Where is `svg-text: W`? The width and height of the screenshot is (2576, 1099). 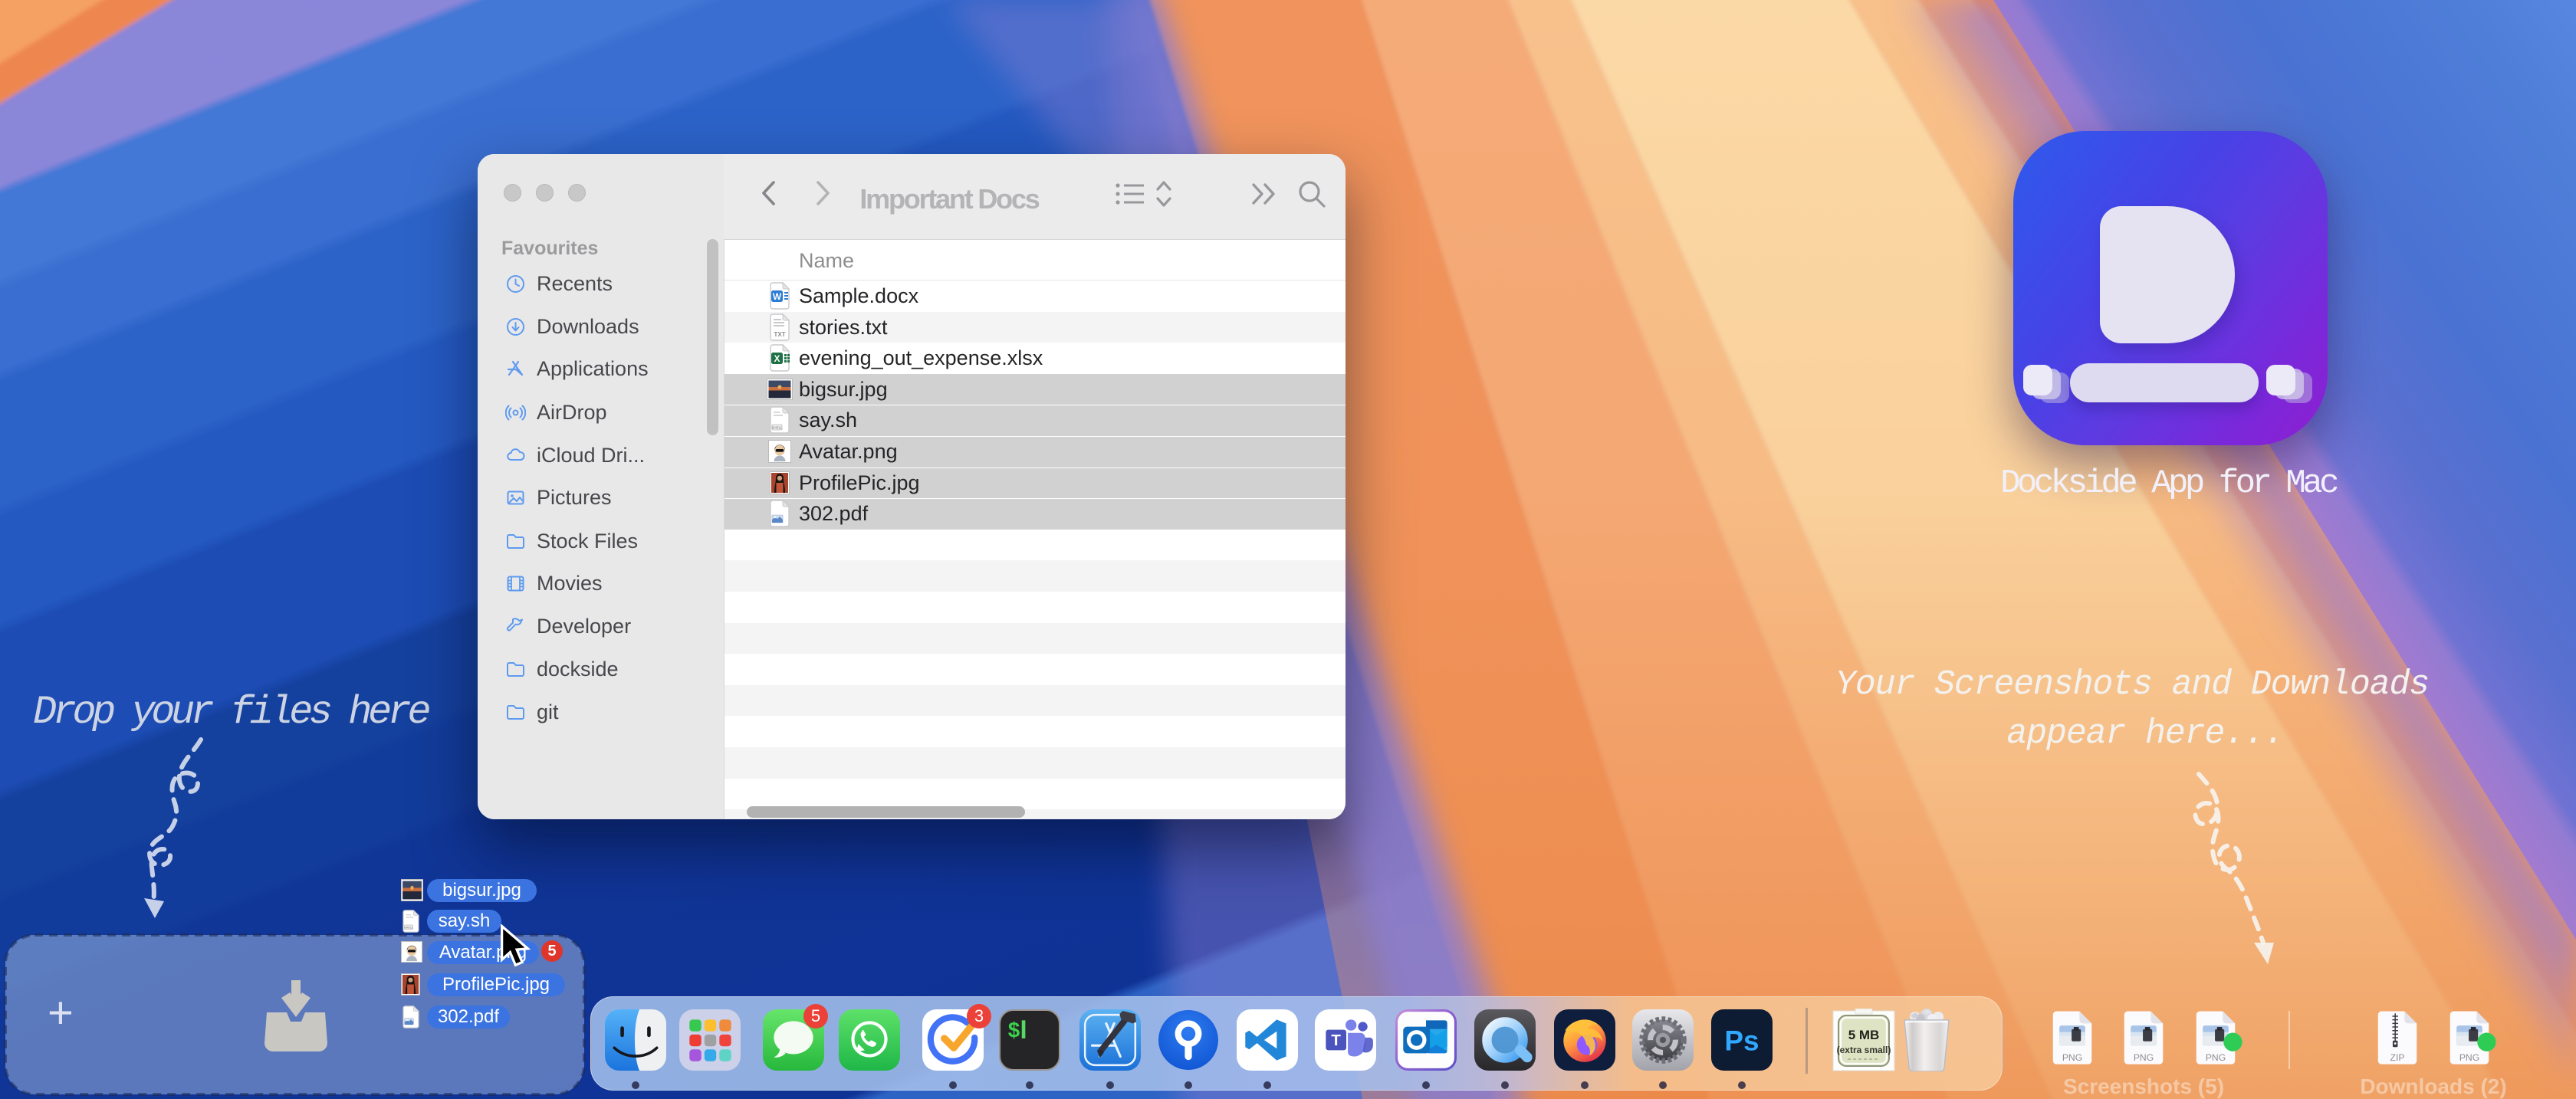 svg-text: W is located at coordinates (778, 296).